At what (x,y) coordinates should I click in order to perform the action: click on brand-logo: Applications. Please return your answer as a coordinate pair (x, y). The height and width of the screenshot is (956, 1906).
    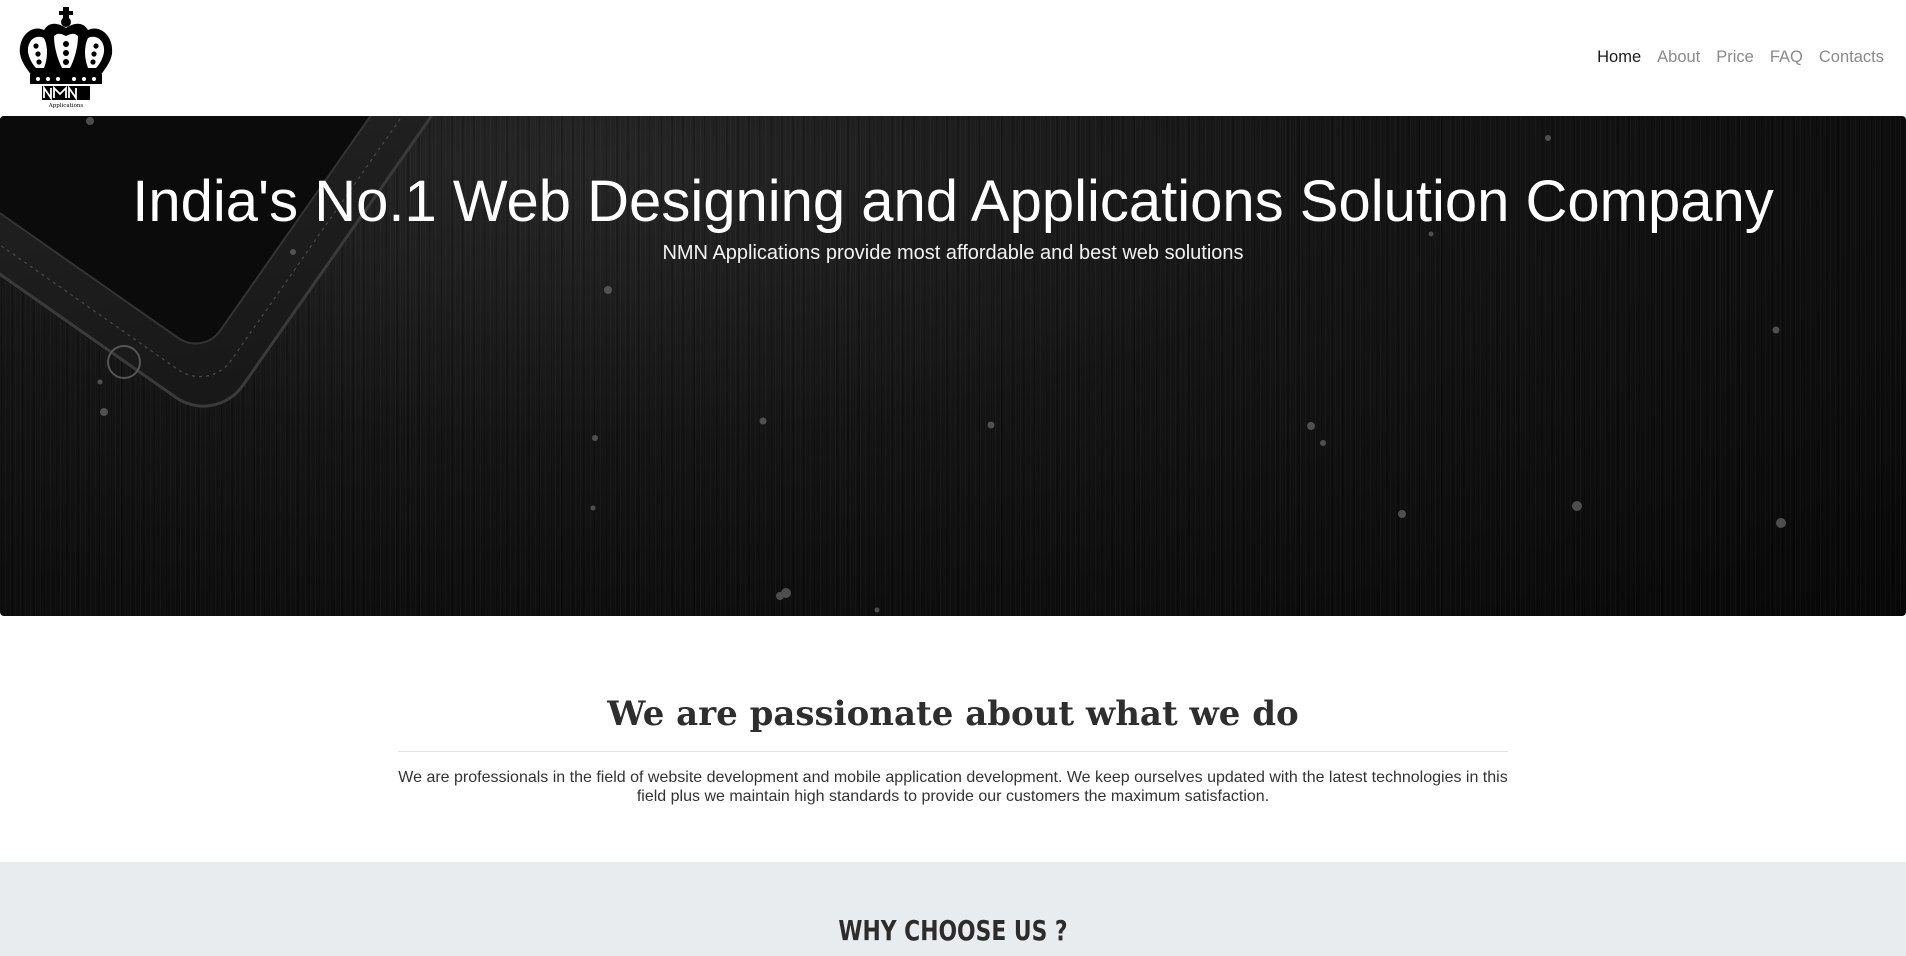
    Looking at the image, I should click on (66, 58).